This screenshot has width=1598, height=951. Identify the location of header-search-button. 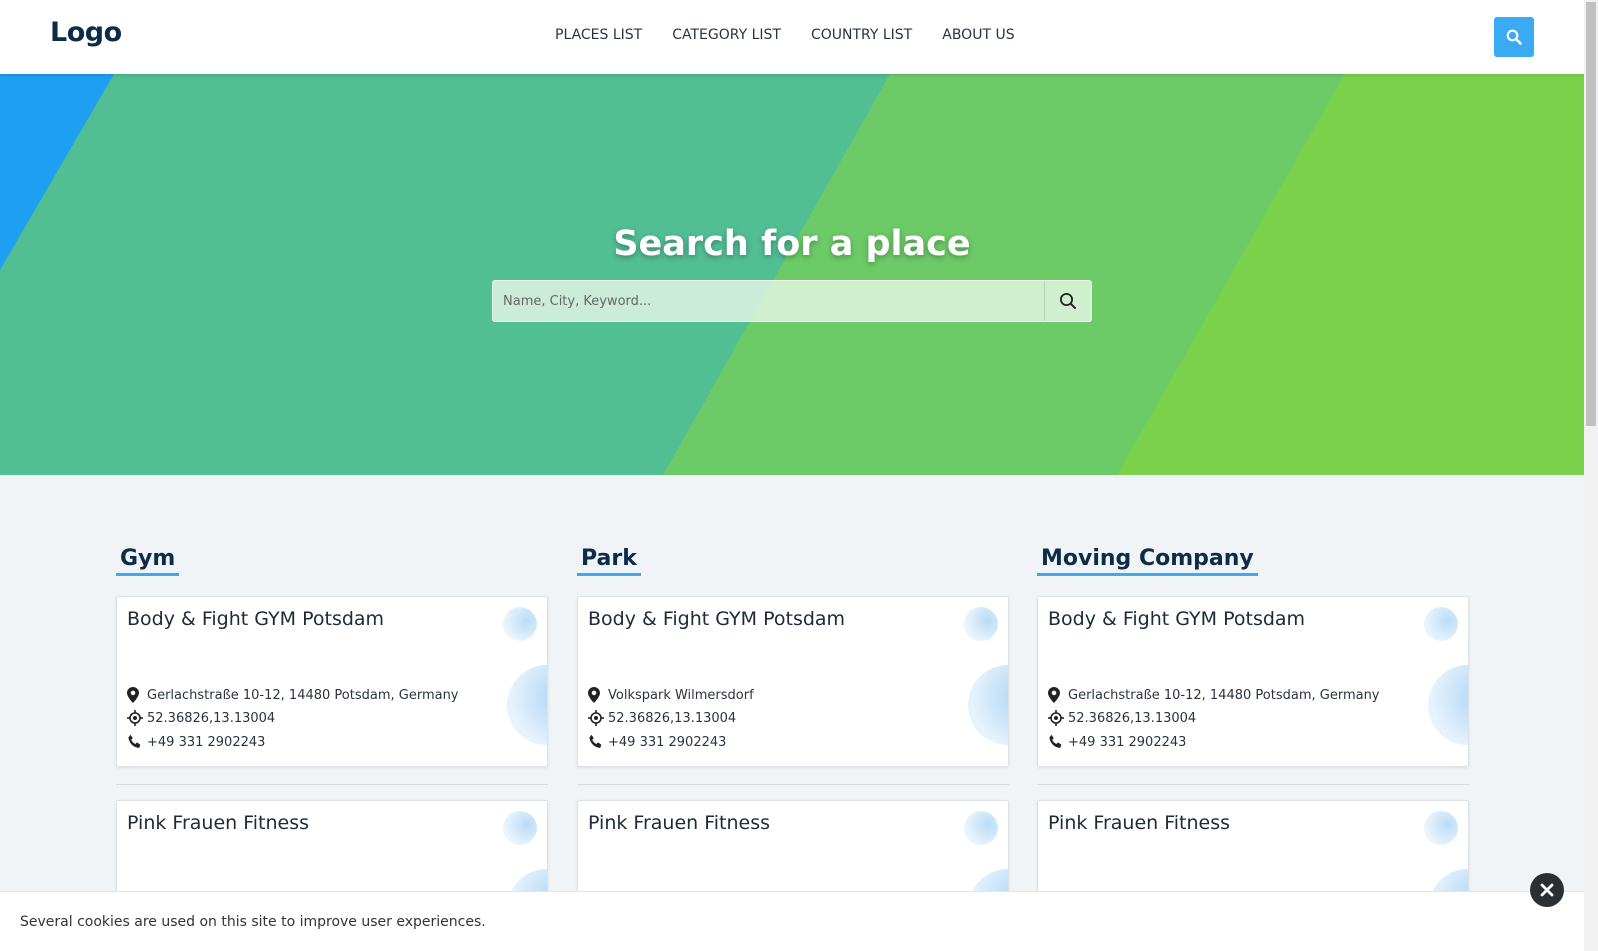
(1514, 37).